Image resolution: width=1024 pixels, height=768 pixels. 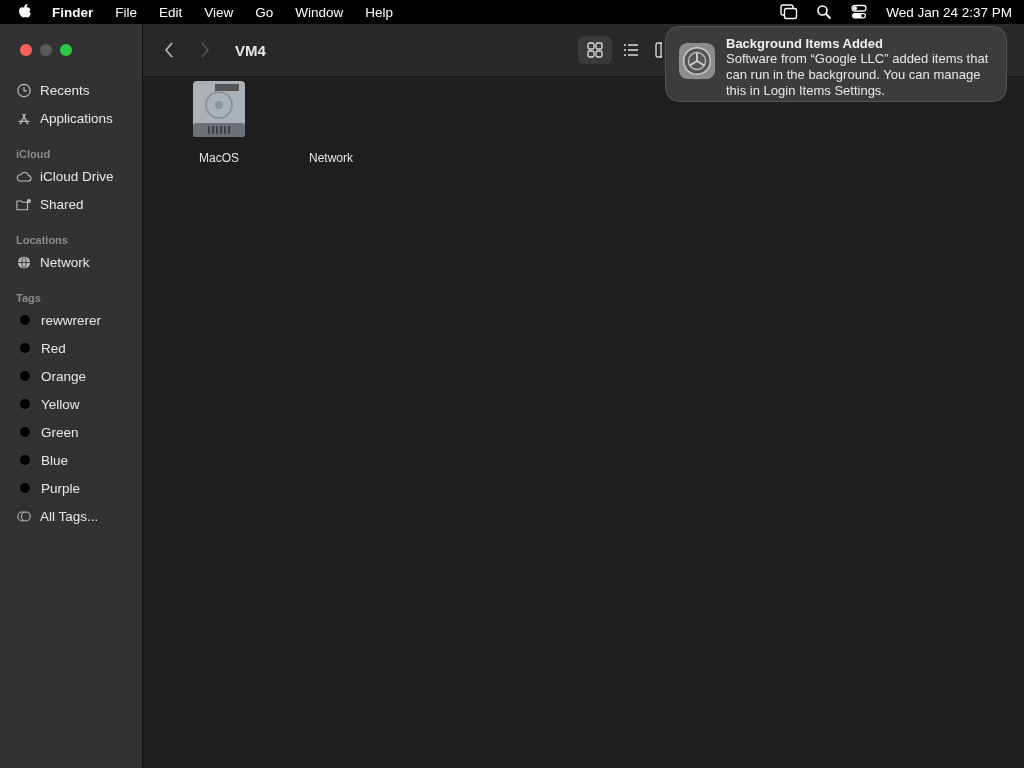 I want to click on windows-icon, so click(x=789, y=12).